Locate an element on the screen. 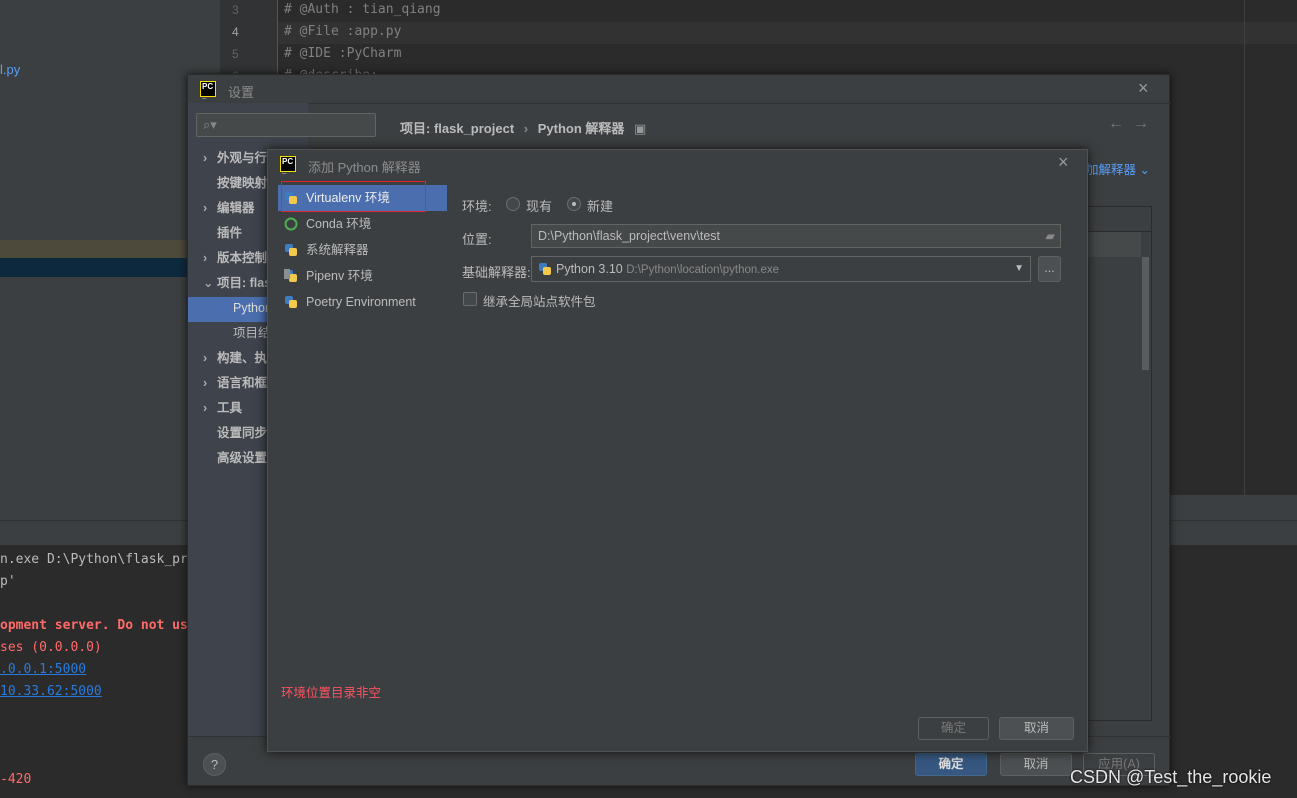 This screenshot has width=1297, height=798. sidebar-item-label: 版本控制 is located at coordinates (242, 258).